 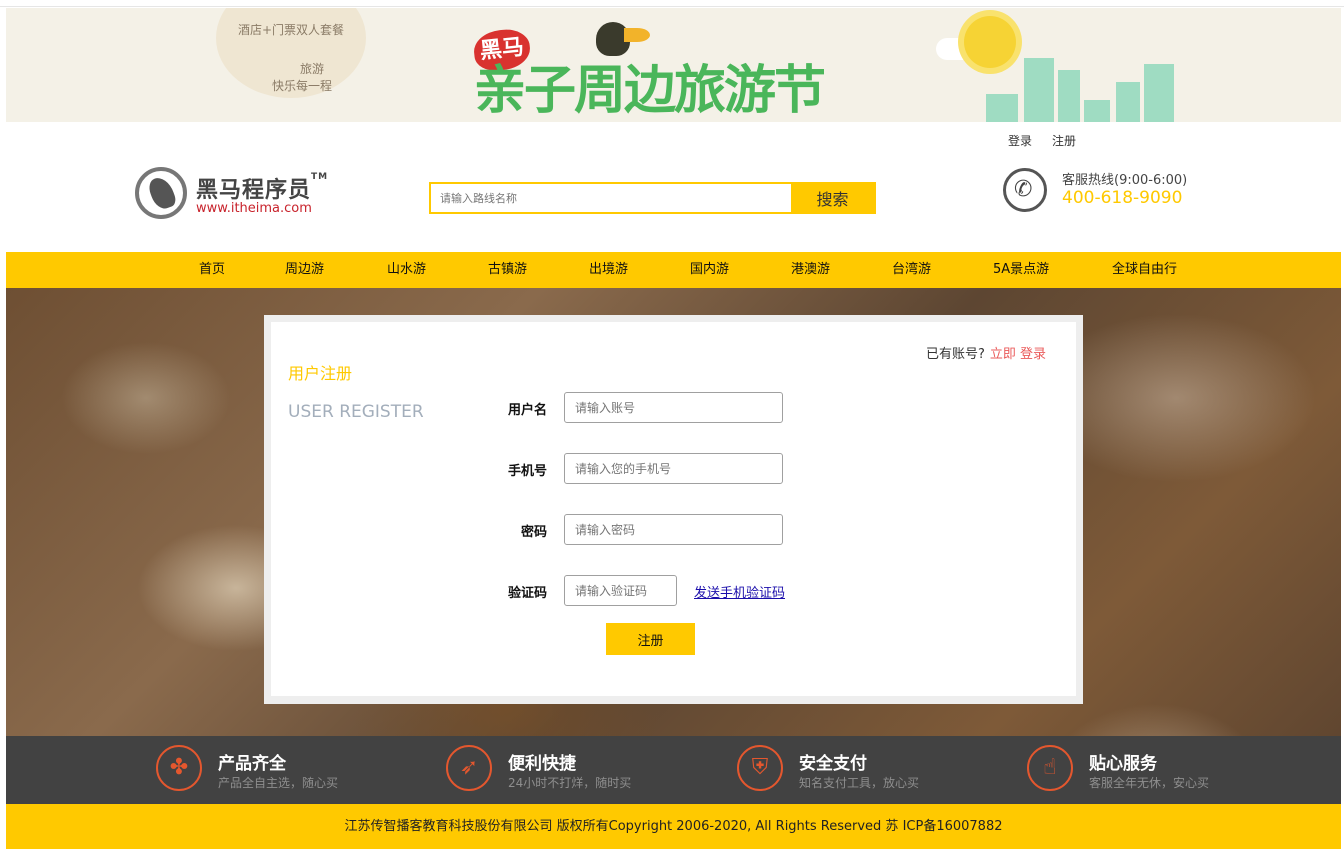 What do you see at coordinates (527, 410) in the screenshot?
I see `username-label: 用户名` at bounding box center [527, 410].